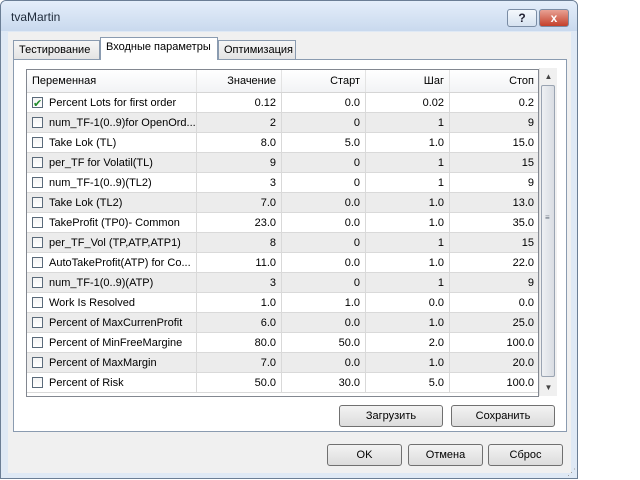  I want to click on table-row: num_TF-1(0..9)for OpenOrd... 2 0 1 9, so click(282, 123).